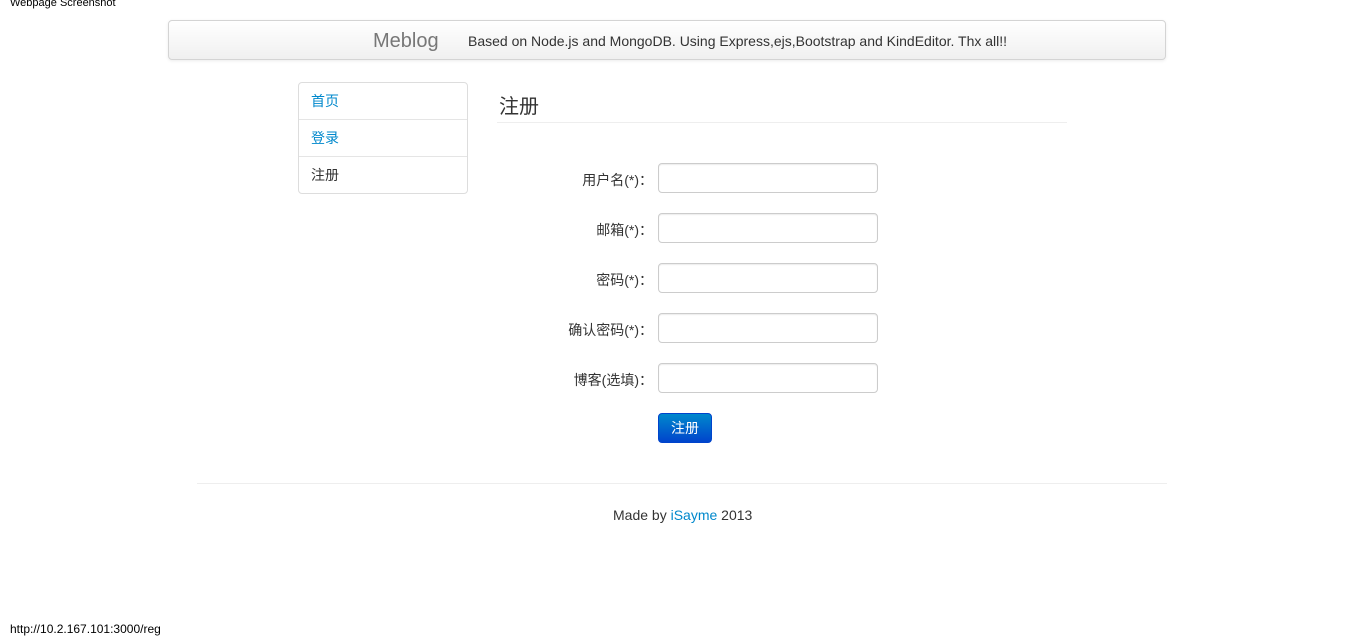  I want to click on brand-link: Meblog, so click(406, 41).